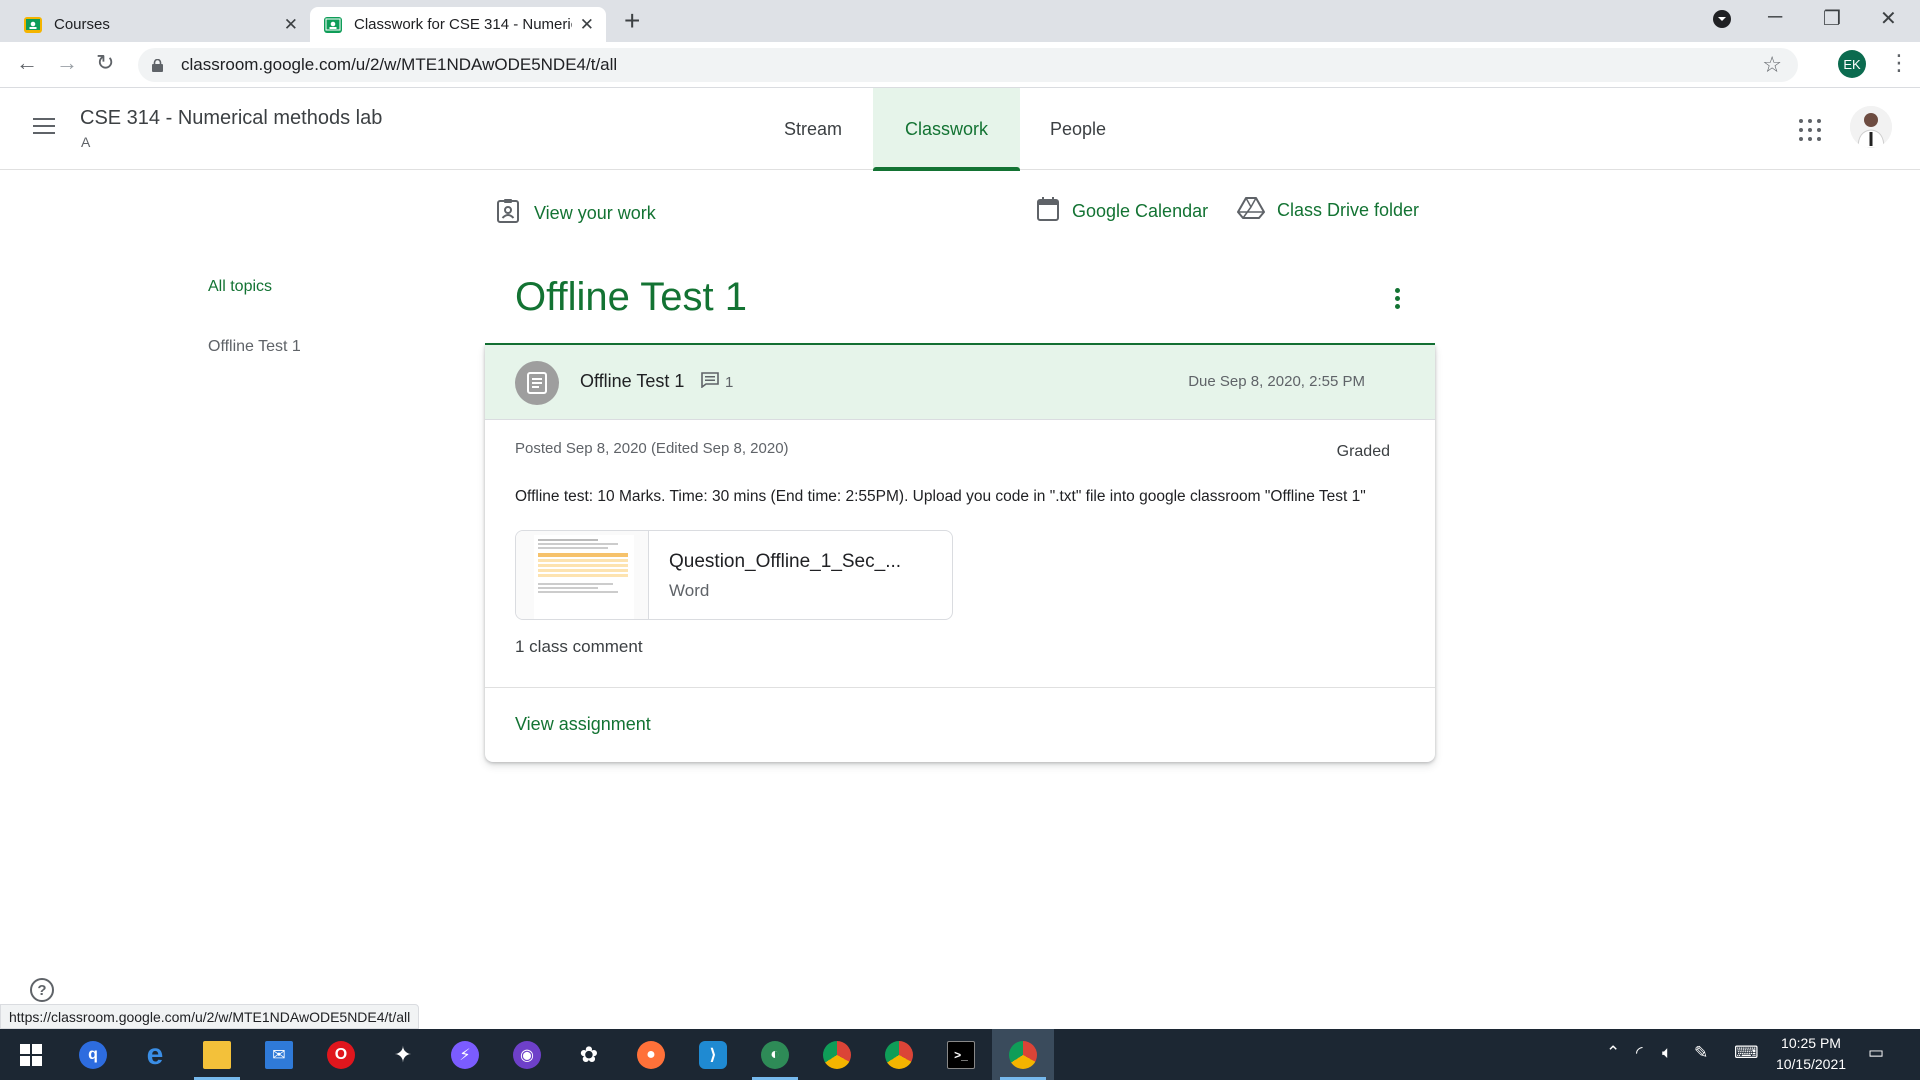 This screenshot has width=1920, height=1080. I want to click on google-calendar-link: Google Calendar, so click(1122, 211).